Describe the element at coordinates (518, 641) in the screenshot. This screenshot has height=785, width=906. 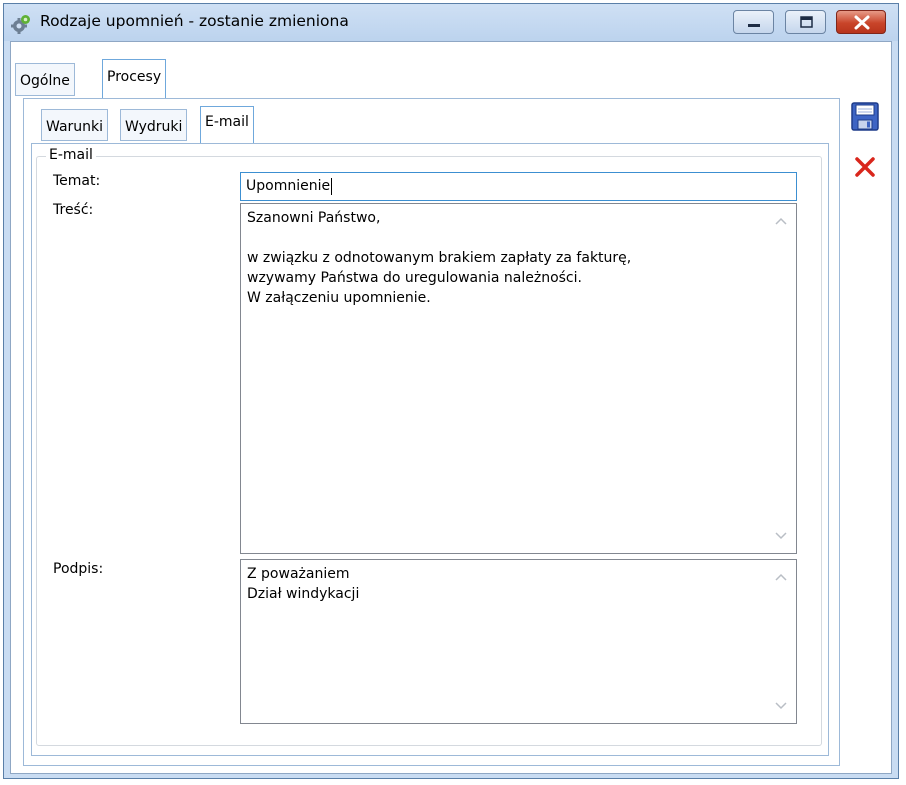
I see `signature-textarea: Z poważaniem Dział windykacji` at that location.